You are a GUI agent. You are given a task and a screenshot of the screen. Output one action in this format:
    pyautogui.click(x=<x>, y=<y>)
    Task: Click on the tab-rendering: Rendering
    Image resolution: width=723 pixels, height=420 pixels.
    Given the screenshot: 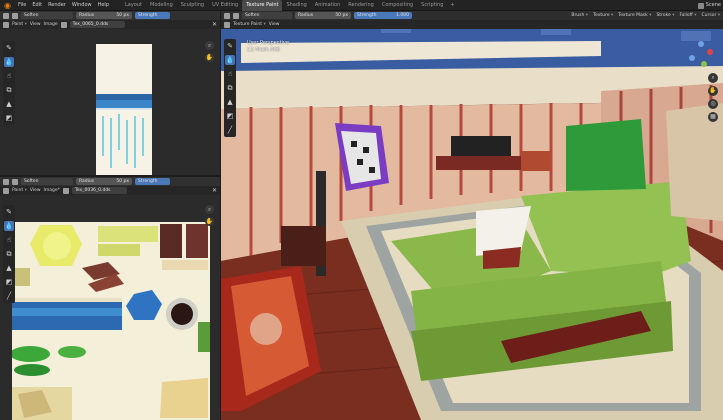 What is the action you would take?
    pyautogui.click(x=361, y=5)
    